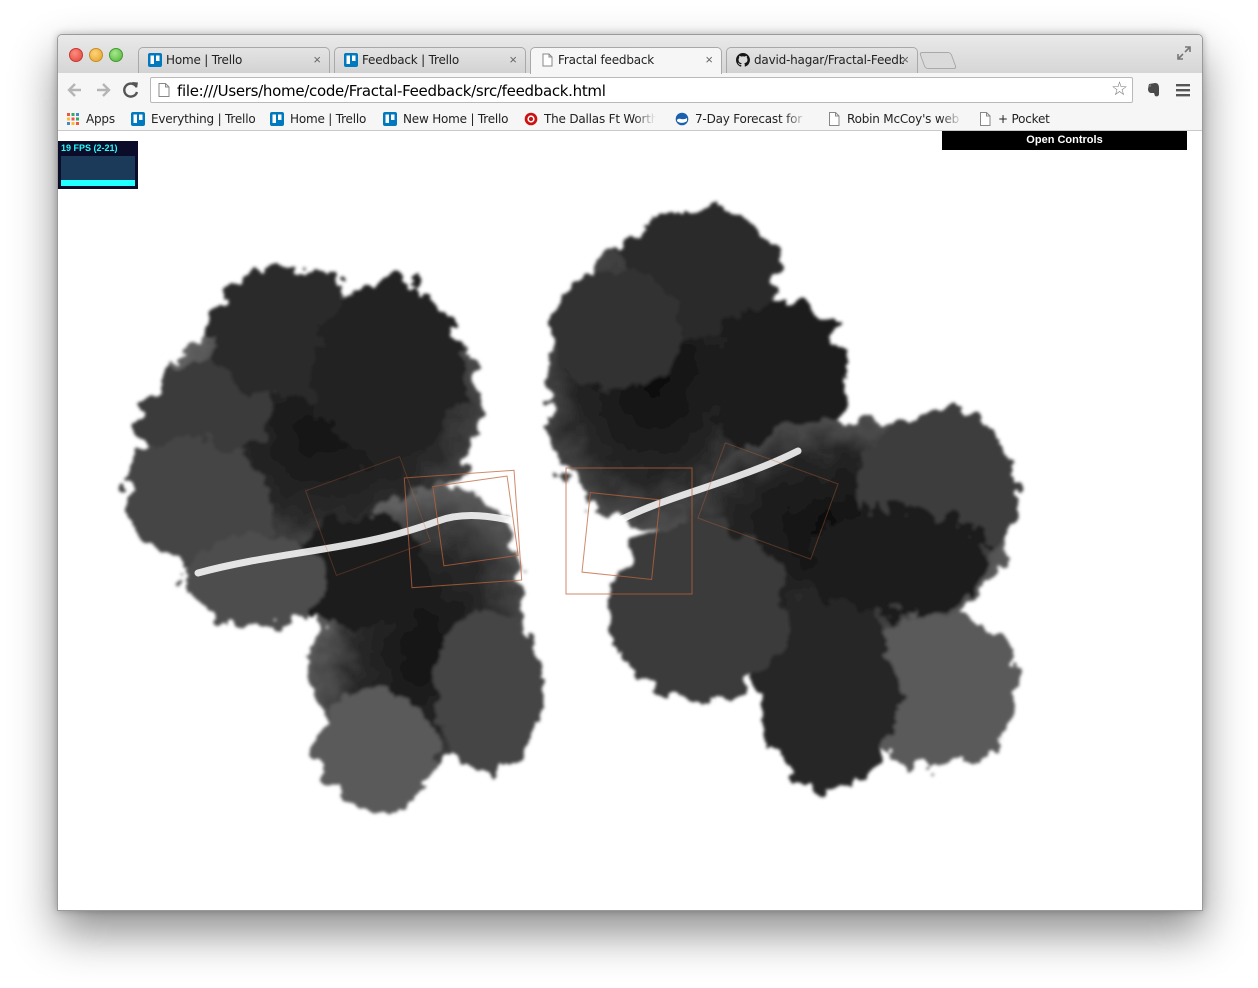  I want to click on bookmark-pocket: + Pocket, so click(1014, 119).